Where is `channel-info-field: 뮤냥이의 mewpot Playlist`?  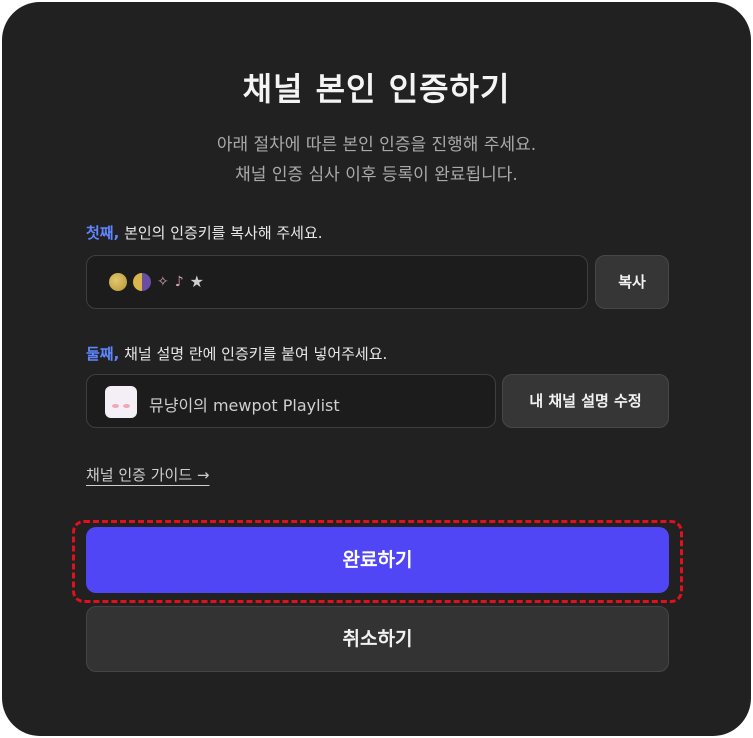
channel-info-field: 뮤냥이의 mewpot Playlist is located at coordinates (291, 401).